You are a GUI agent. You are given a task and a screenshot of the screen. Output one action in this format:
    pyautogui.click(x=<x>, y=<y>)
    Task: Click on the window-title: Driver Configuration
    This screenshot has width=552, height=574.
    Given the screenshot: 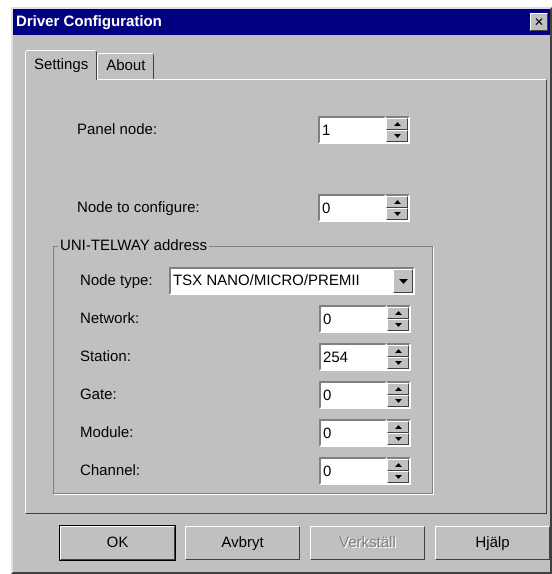 What is the action you would take?
    pyautogui.click(x=89, y=22)
    